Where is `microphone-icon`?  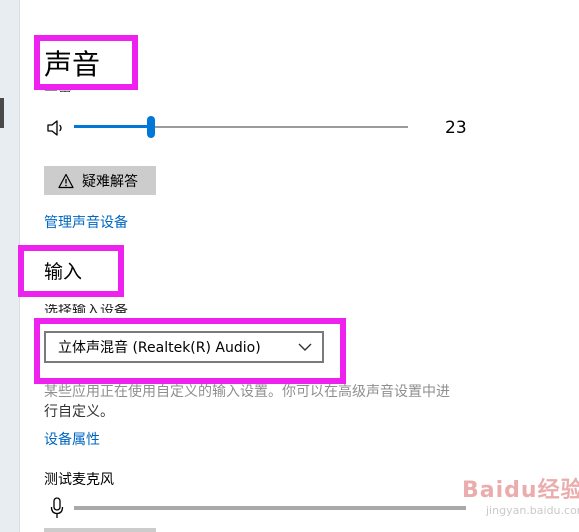
microphone-icon is located at coordinates (57, 507).